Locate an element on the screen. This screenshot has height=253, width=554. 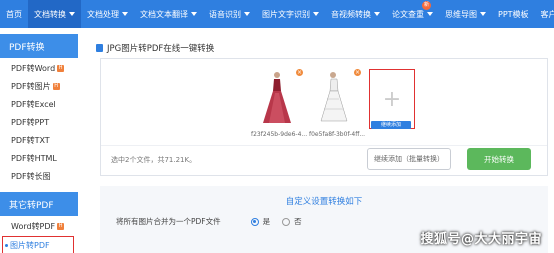
sidebar-item-label: PDF转HTML is located at coordinates (34, 158).